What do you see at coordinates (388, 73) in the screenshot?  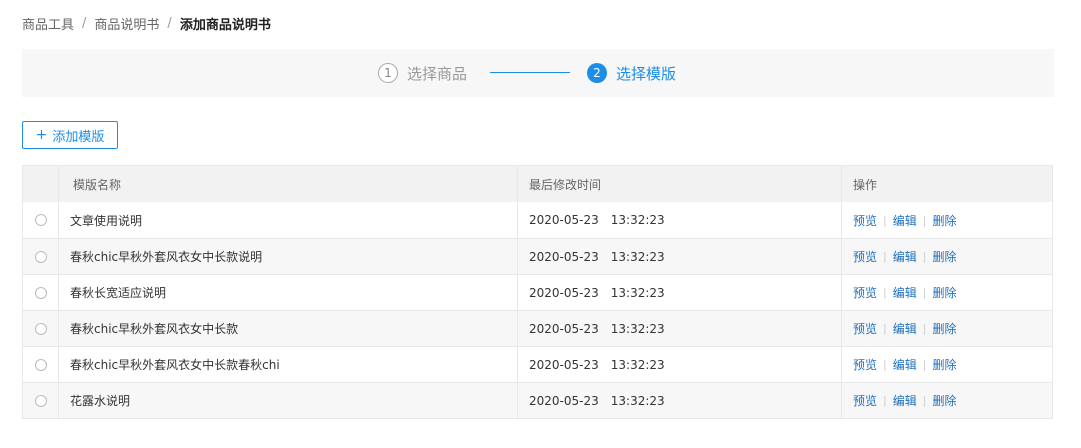 I see `step-number-1: 1` at bounding box center [388, 73].